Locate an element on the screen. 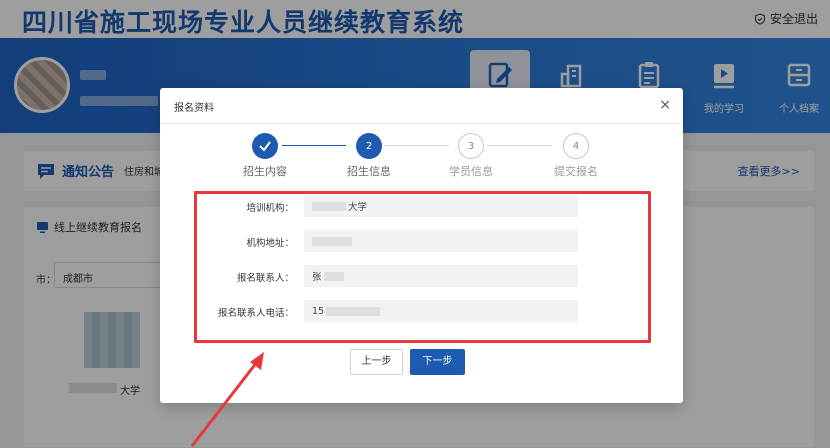 The height and width of the screenshot is (448, 830). step-2-circle: 2 is located at coordinates (369, 146).